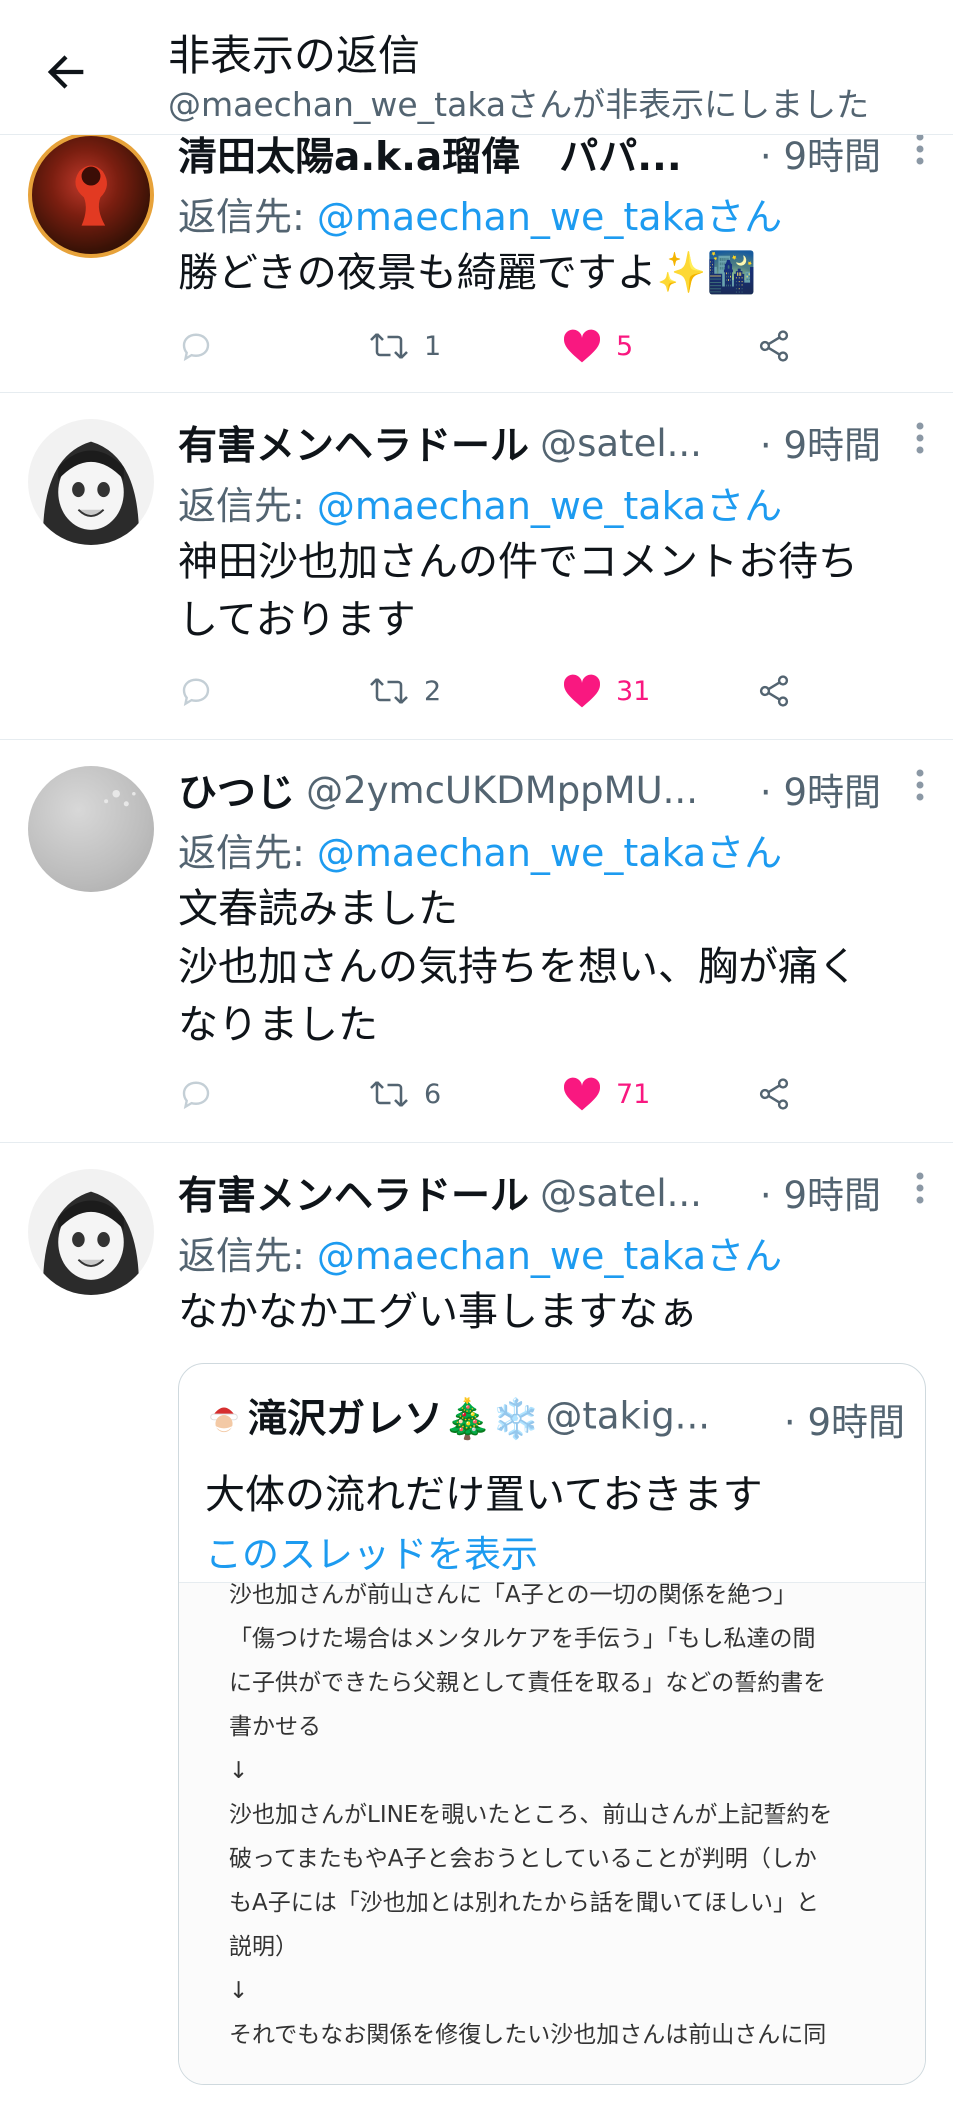  I want to click on avatar-art-icon, so click(91, 195).